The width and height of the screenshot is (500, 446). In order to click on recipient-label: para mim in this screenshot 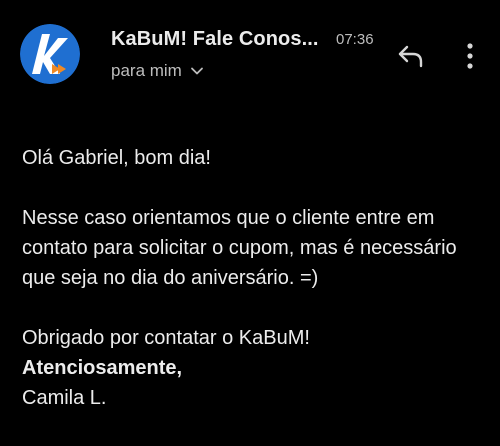, I will do `click(146, 70)`.